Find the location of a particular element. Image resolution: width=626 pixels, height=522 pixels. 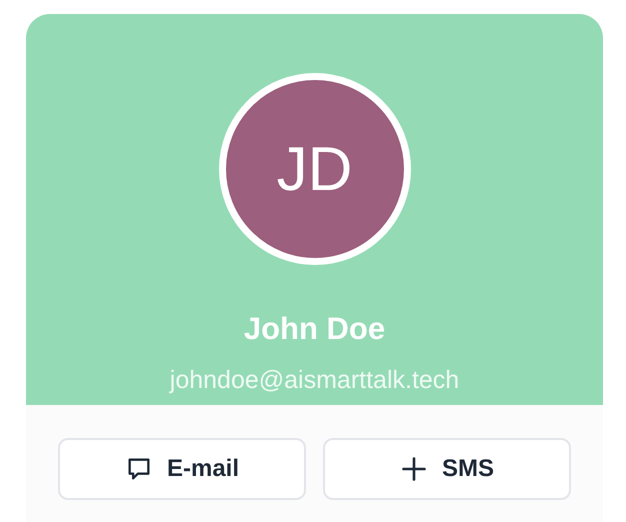

user-name: John Doe is located at coordinates (315, 329).